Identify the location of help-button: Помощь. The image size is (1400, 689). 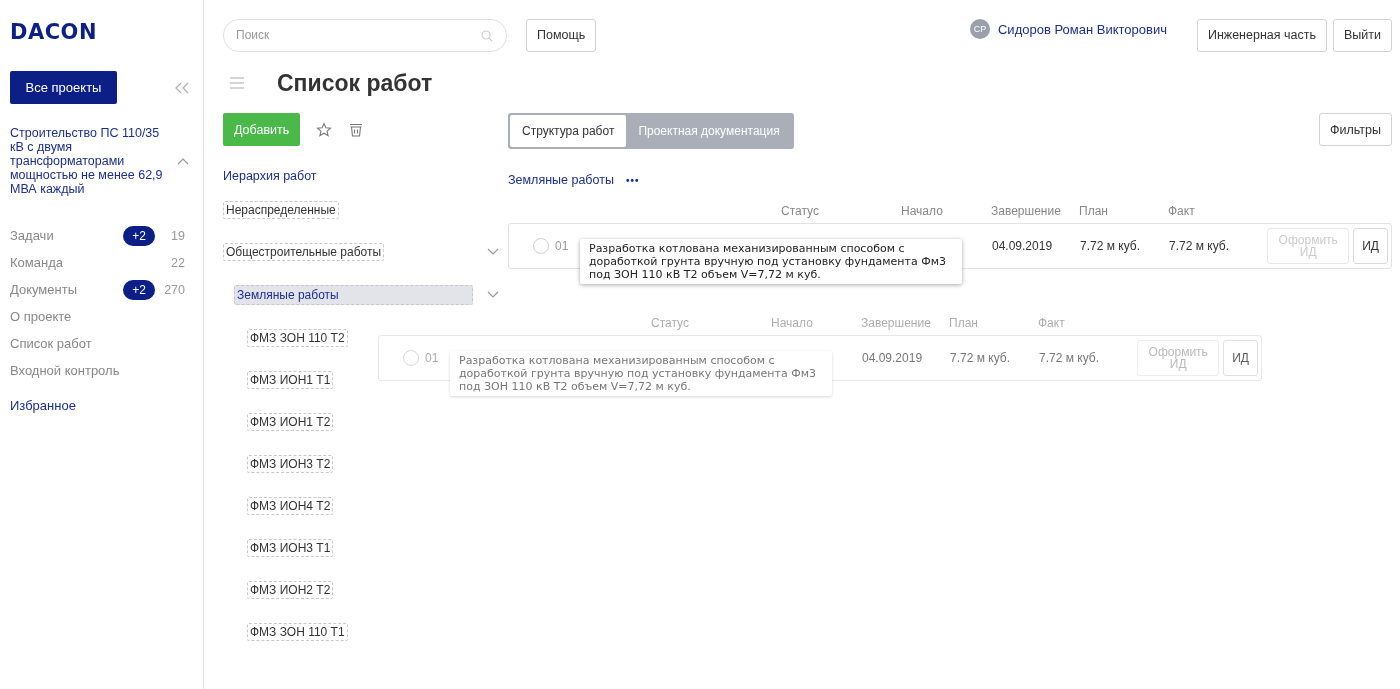
(561, 35).